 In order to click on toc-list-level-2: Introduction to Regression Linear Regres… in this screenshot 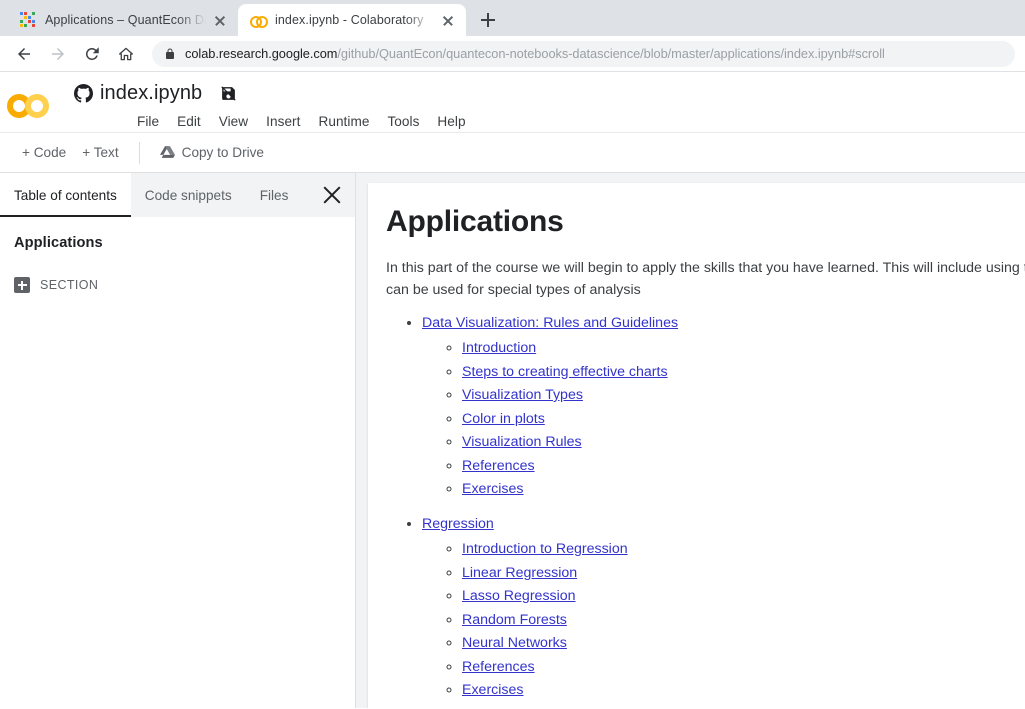, I will do `click(743, 620)`.